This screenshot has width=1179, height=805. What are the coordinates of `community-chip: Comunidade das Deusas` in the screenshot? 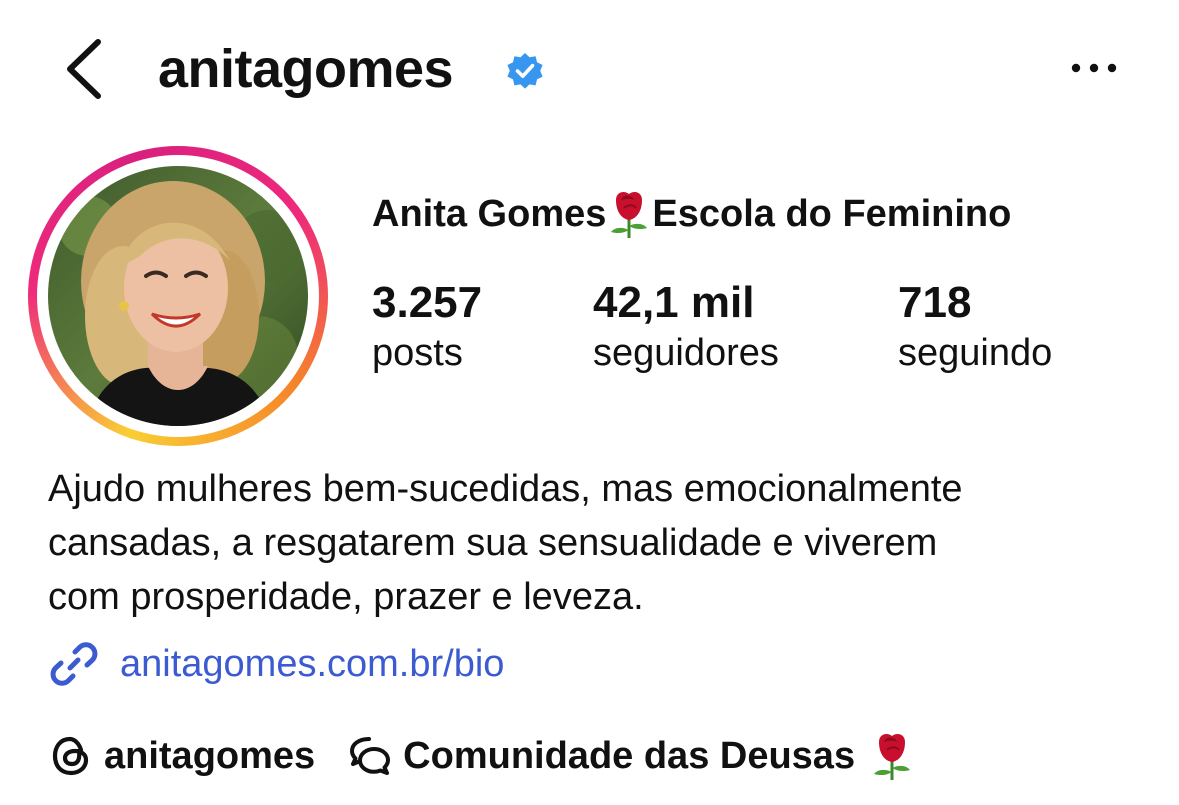 It's located at (631, 756).